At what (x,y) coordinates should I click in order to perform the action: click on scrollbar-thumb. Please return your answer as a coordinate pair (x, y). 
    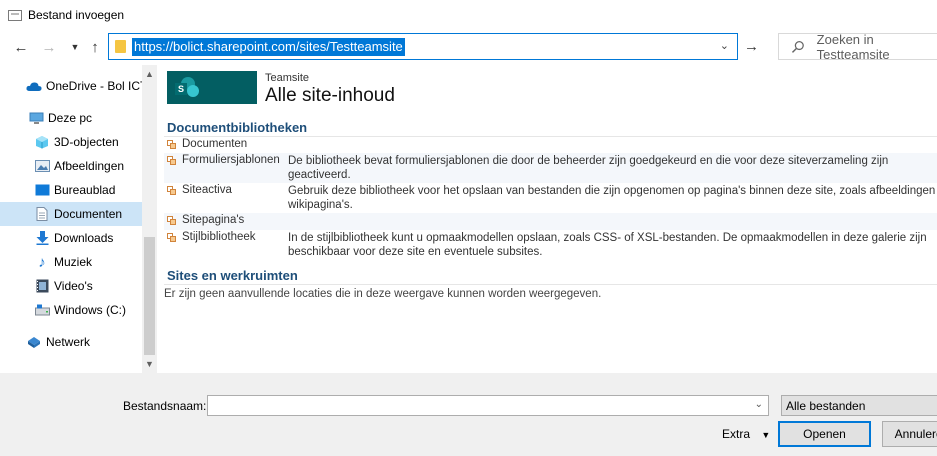
    Looking at the image, I should click on (149, 296).